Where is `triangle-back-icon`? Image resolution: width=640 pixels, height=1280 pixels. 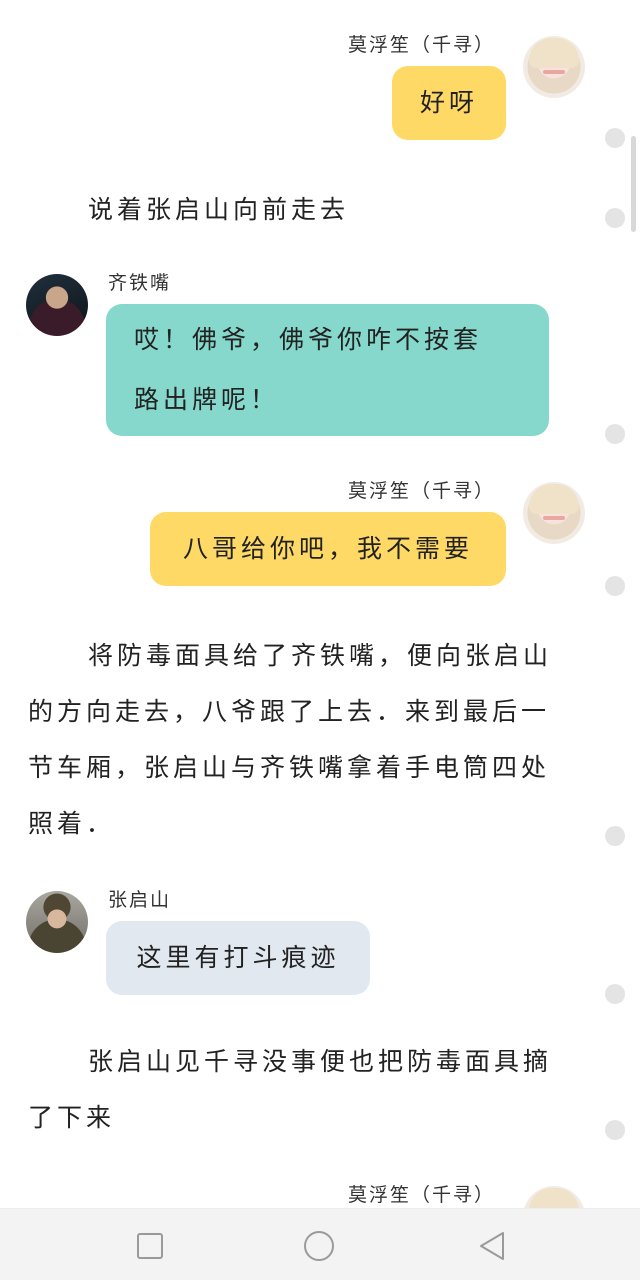 triangle-back-icon is located at coordinates (492, 1246).